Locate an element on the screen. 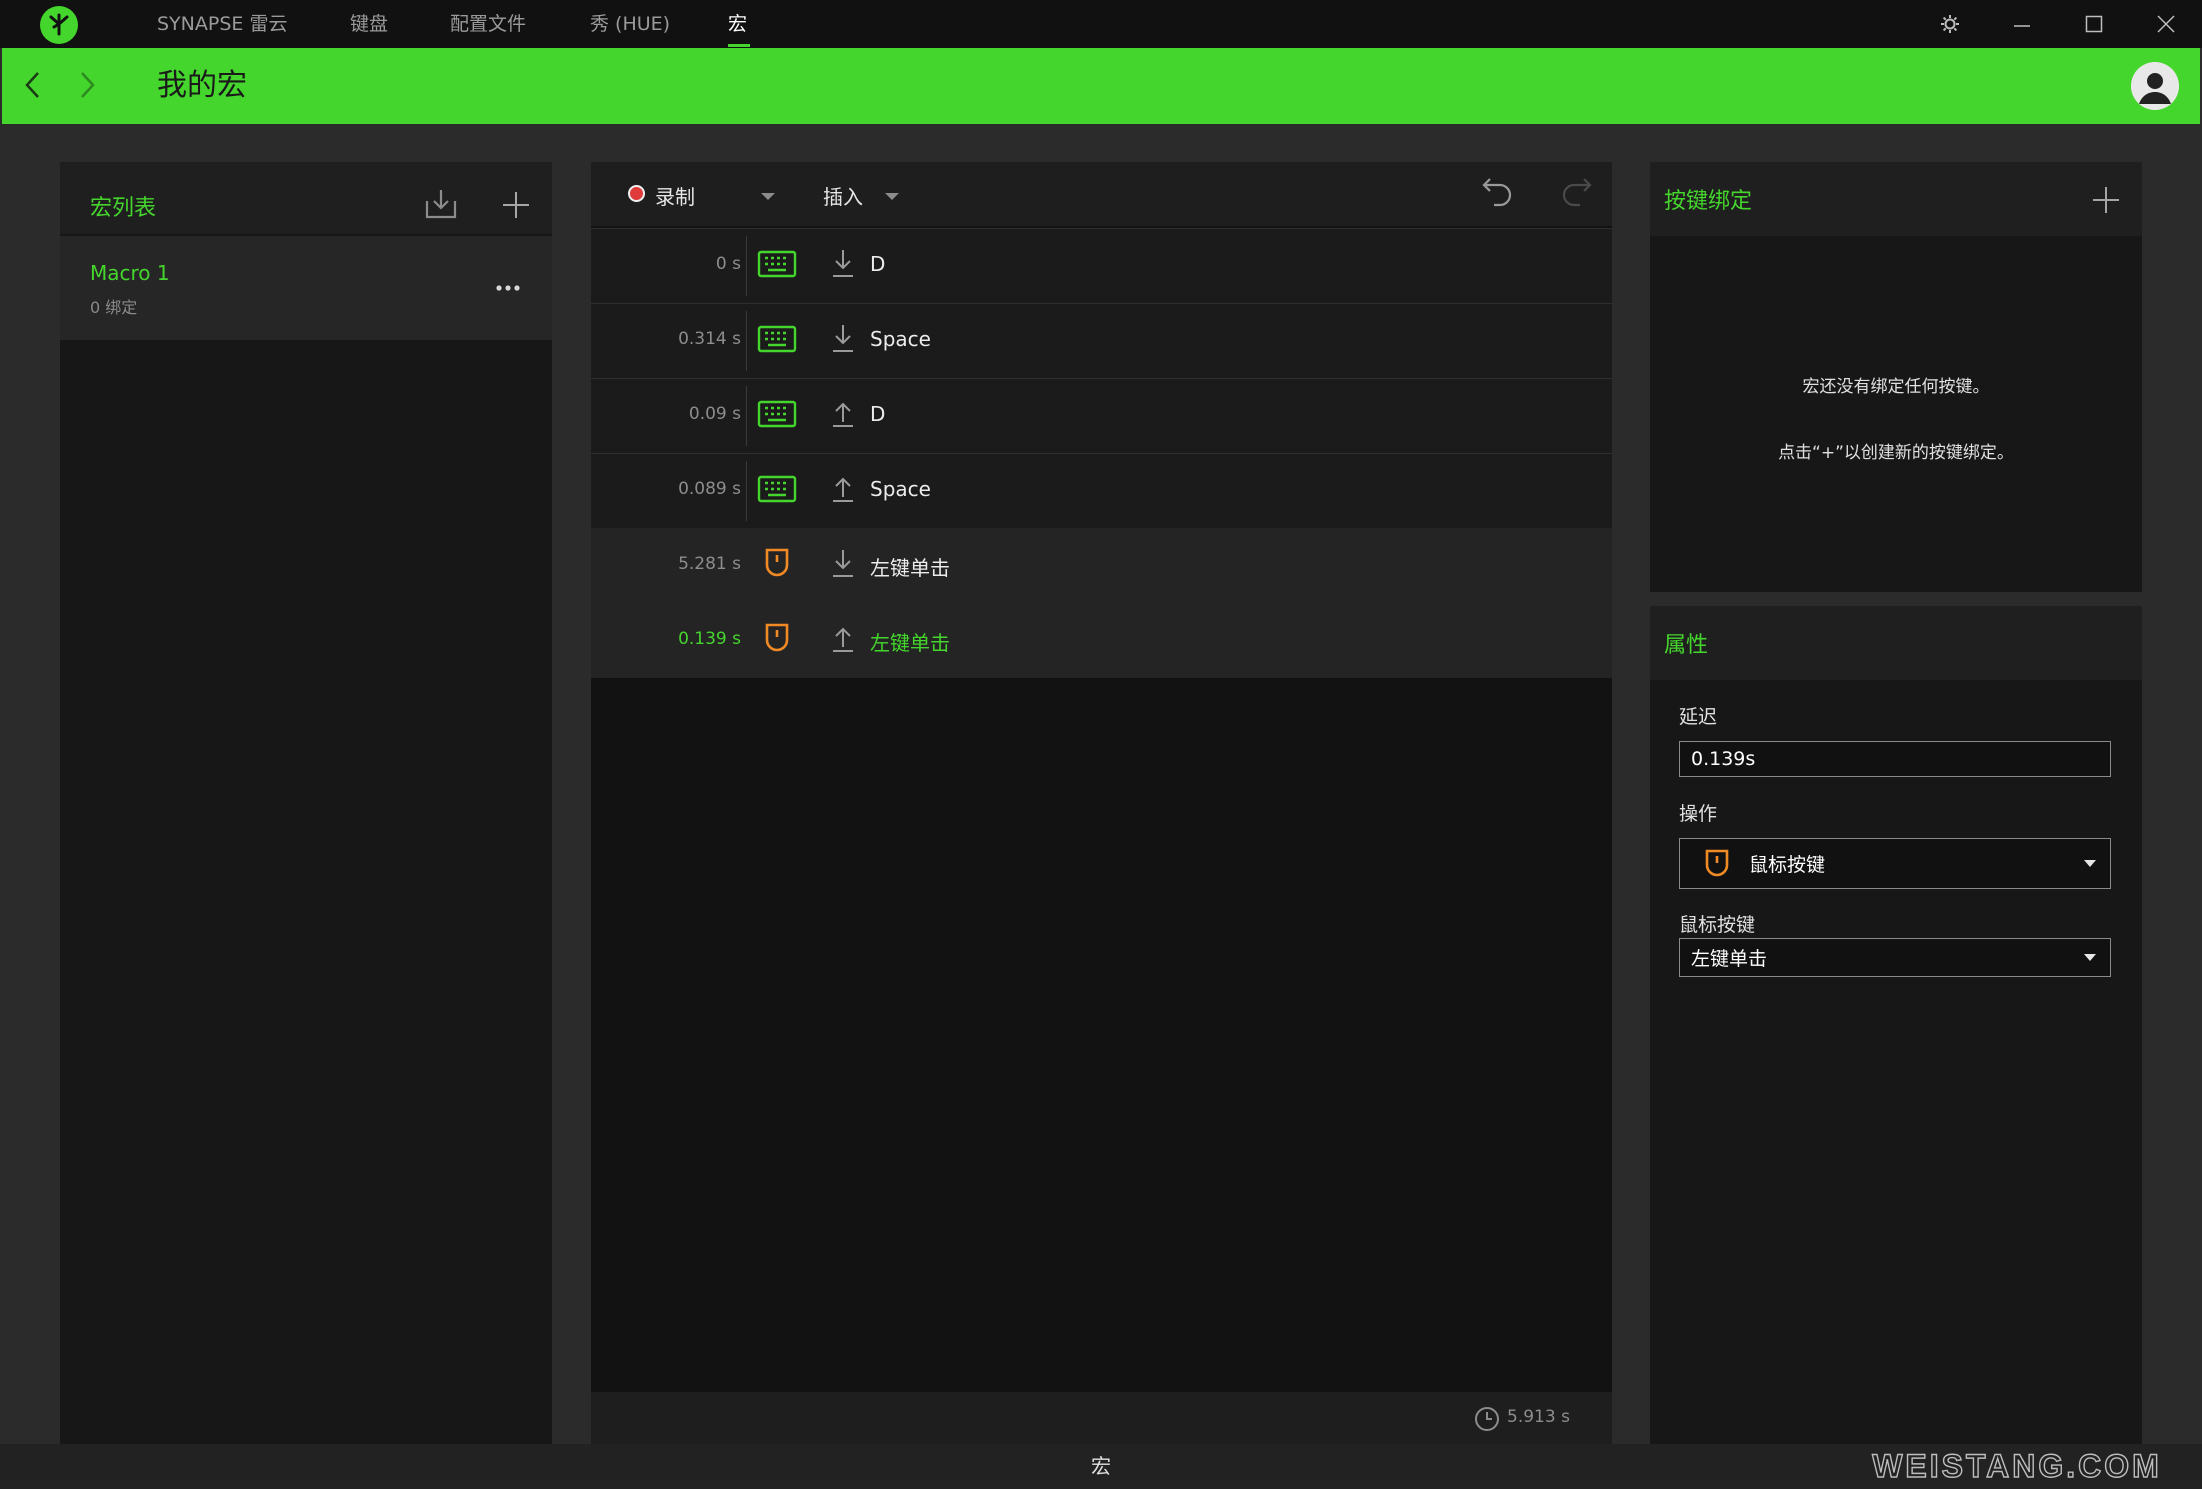  event-delay: 0.09 s is located at coordinates (714, 414).